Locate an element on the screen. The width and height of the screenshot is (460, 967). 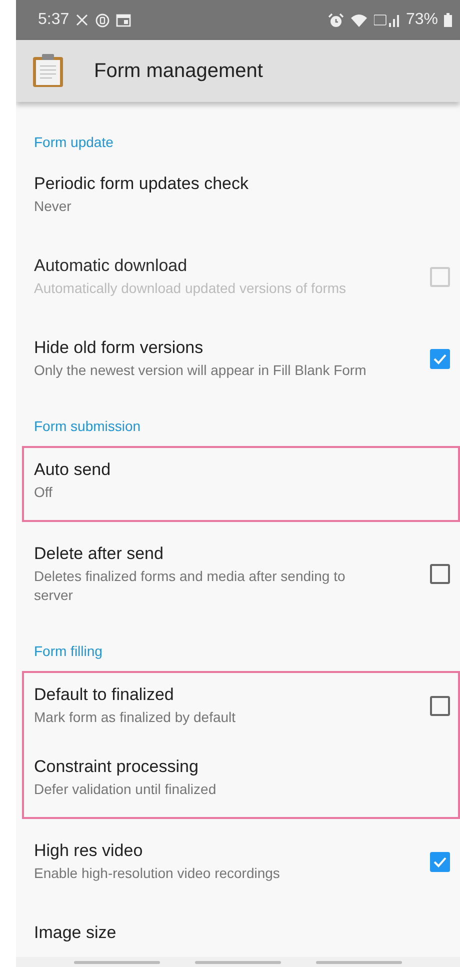
preference-summary: Mark form as finalized by default is located at coordinates (135, 717).